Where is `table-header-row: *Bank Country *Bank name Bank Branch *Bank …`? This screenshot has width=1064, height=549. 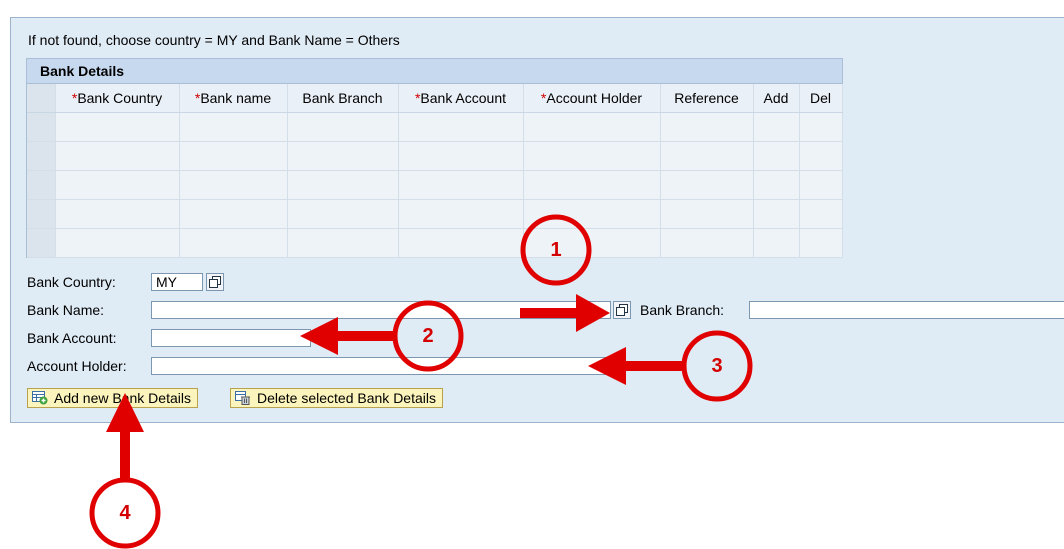 table-header-row: *Bank Country *Bank name Bank Branch *Bank … is located at coordinates (435, 98).